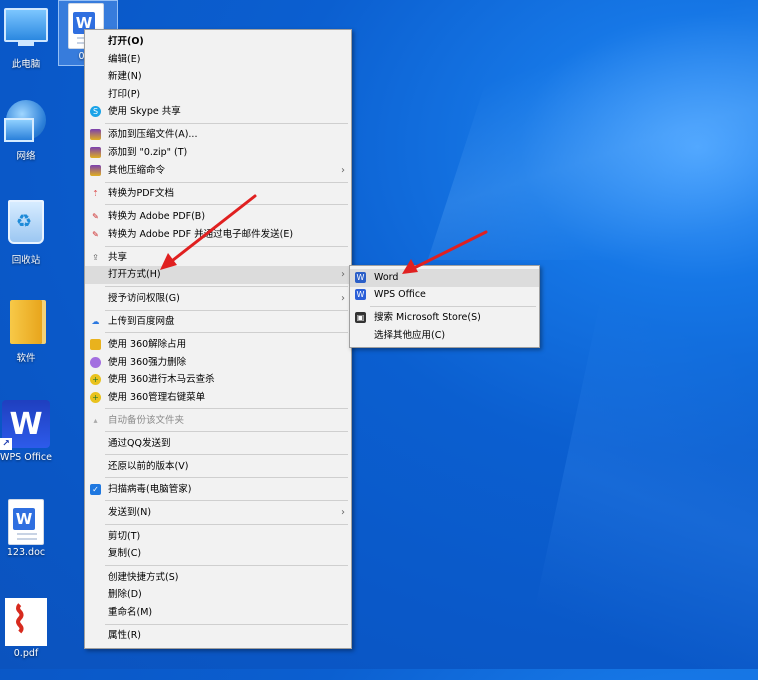  I want to click on desktop-icon-0-pdf: 0.pdf, so click(26, 628).